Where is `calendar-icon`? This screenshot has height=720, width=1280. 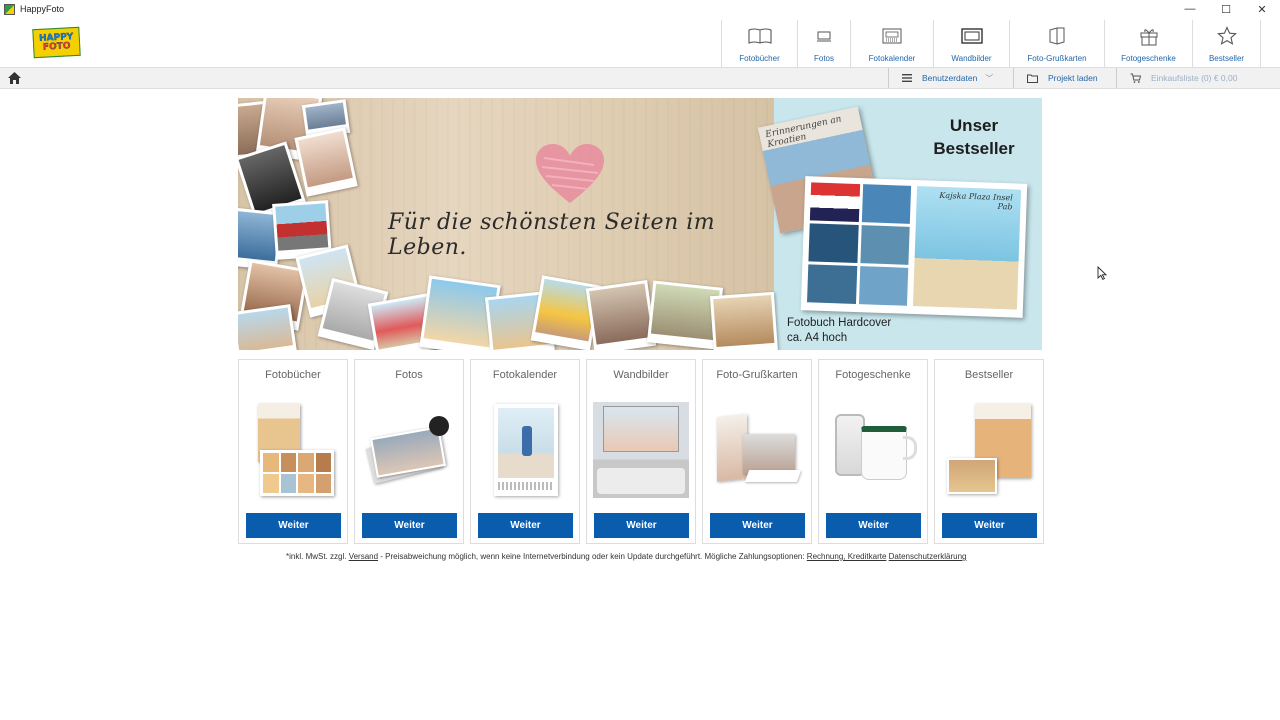 calendar-icon is located at coordinates (892, 36).